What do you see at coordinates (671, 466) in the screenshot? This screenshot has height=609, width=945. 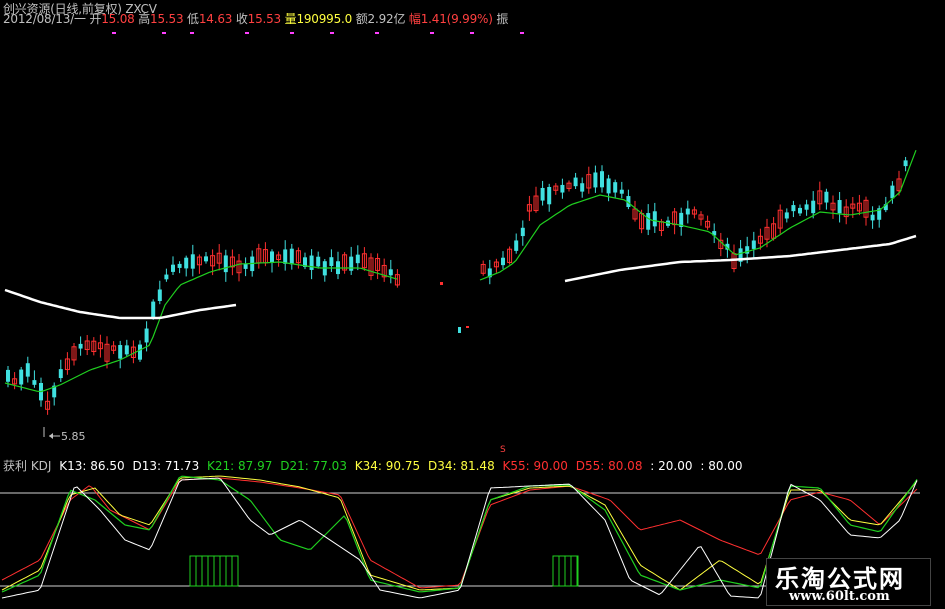 I see `level-20-value: : 20.00` at bounding box center [671, 466].